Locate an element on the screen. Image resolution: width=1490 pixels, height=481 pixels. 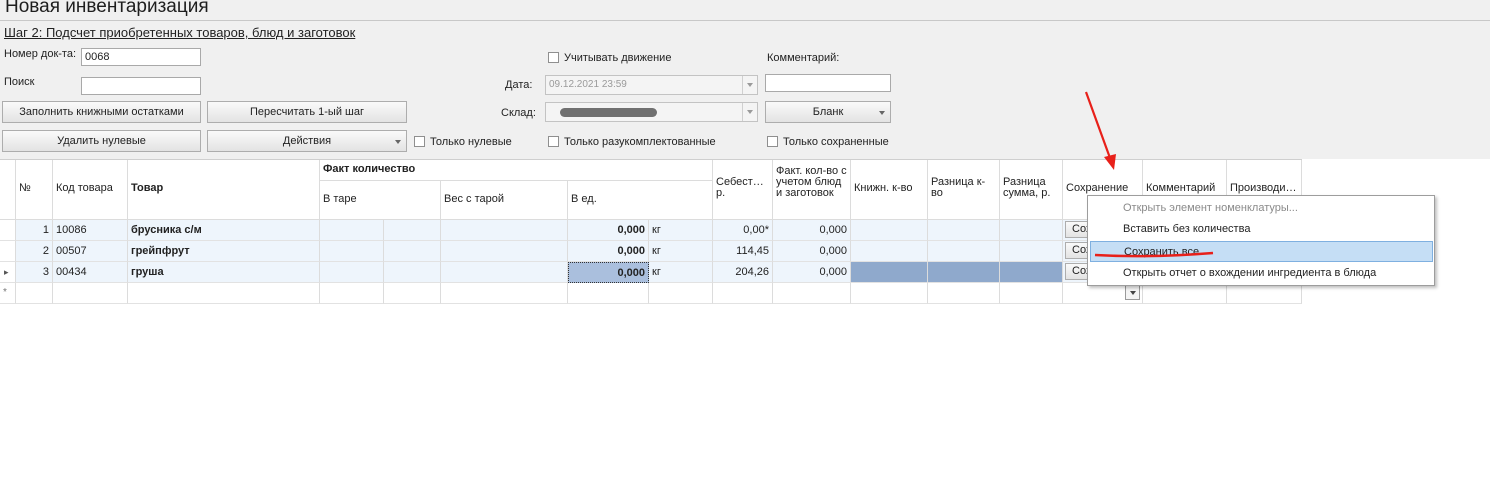
annotation-overlay is located at coordinates (1149, 174).